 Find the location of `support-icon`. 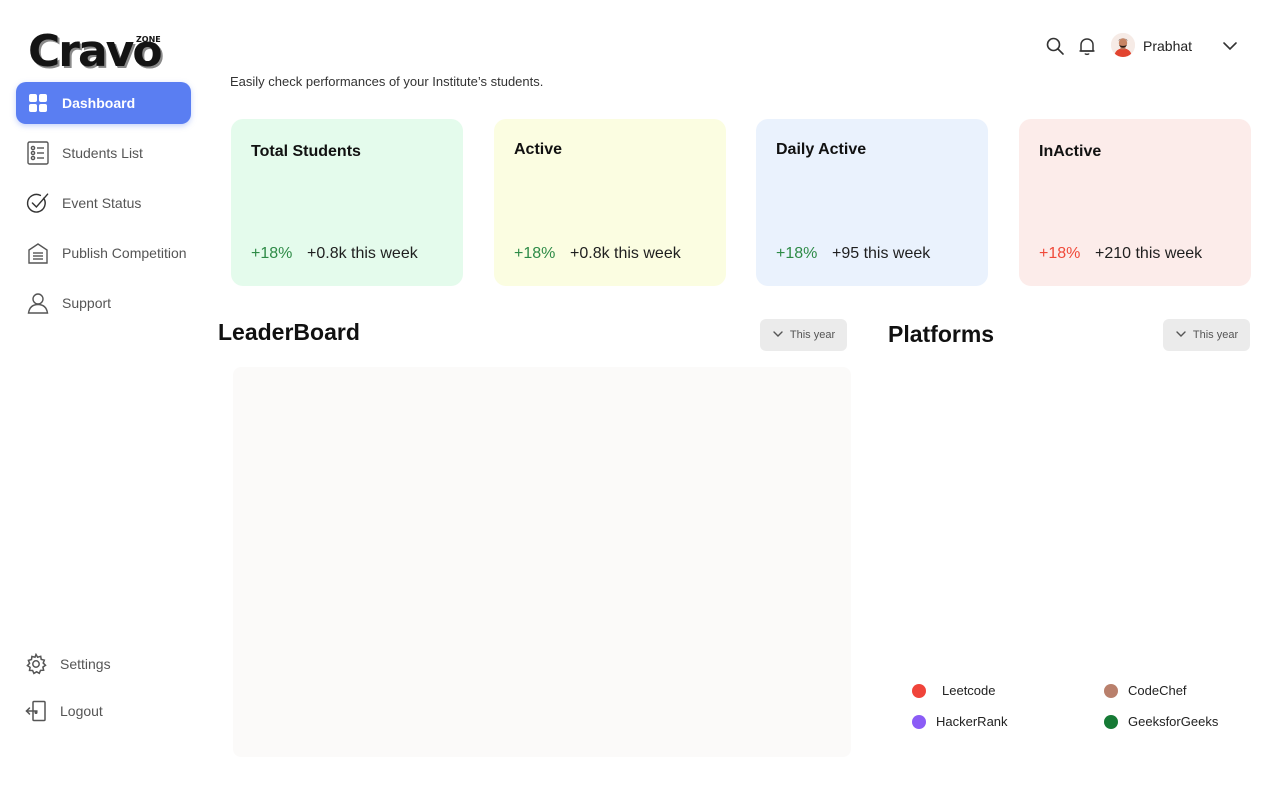

support-icon is located at coordinates (38, 303).